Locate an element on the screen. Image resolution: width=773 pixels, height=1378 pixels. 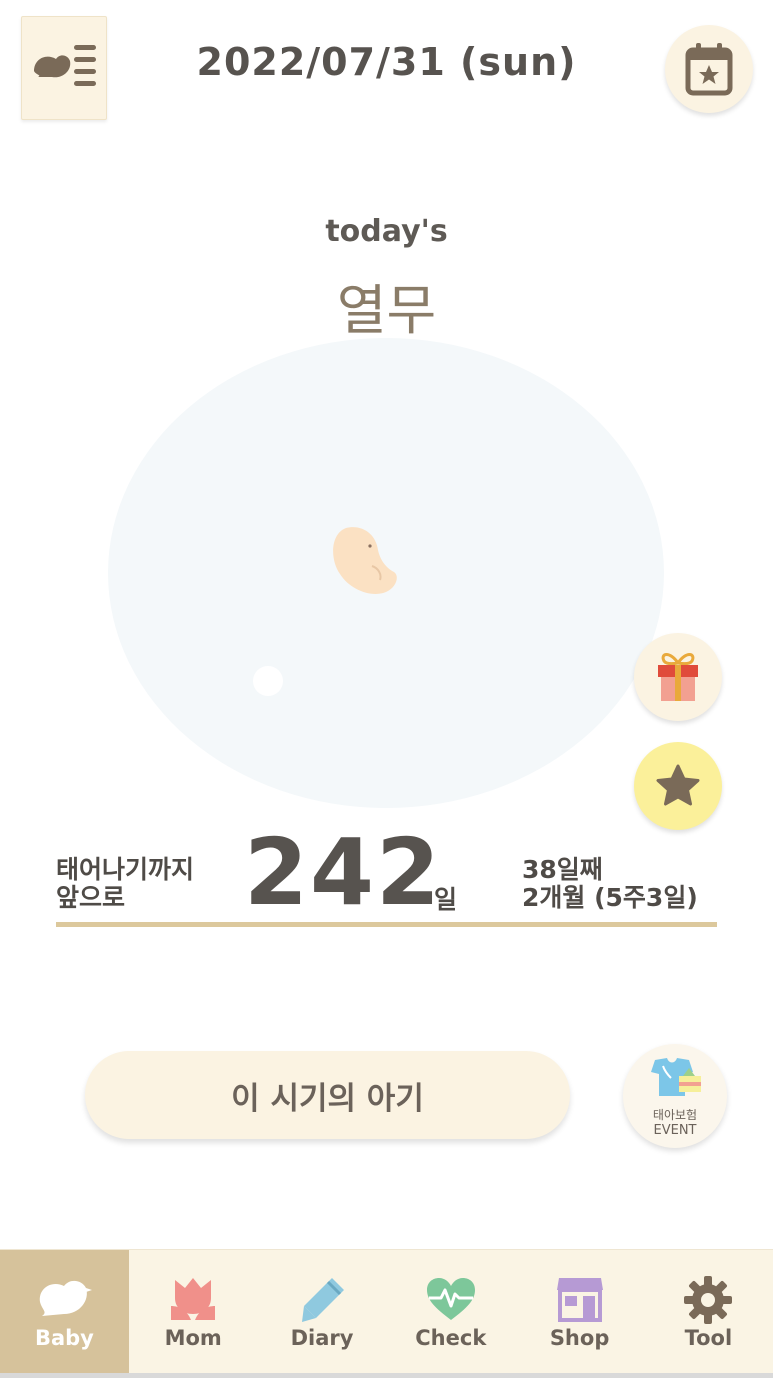
star-icon is located at coordinates (678, 785).